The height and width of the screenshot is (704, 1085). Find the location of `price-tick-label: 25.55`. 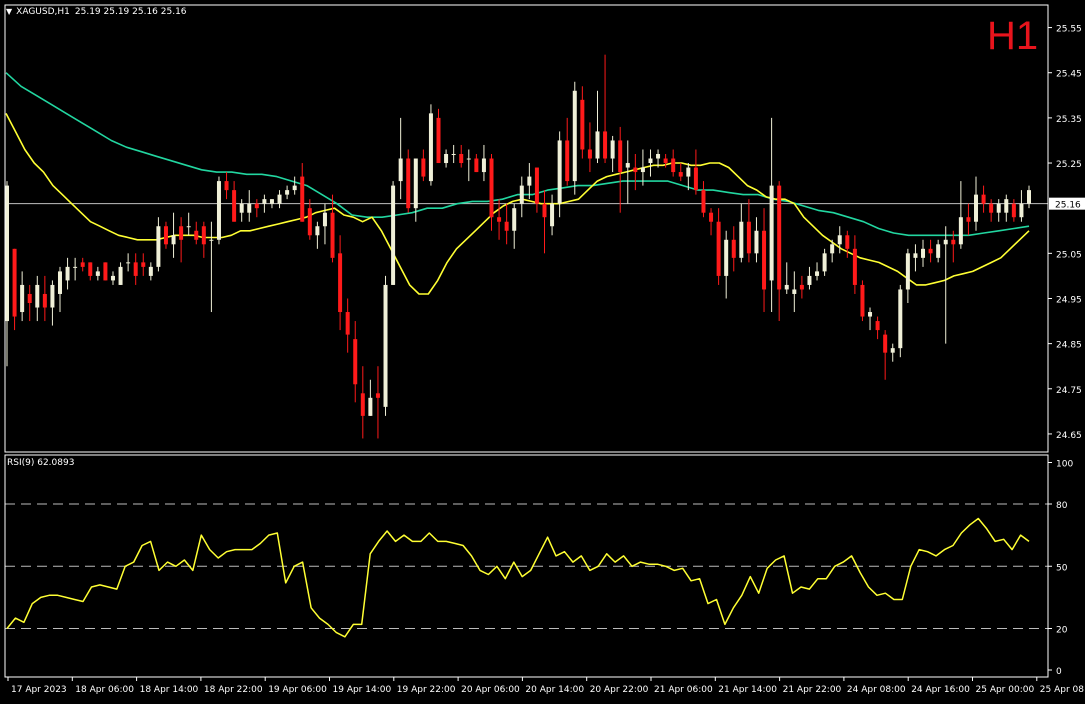

price-tick-label: 25.55 is located at coordinates (1069, 30).